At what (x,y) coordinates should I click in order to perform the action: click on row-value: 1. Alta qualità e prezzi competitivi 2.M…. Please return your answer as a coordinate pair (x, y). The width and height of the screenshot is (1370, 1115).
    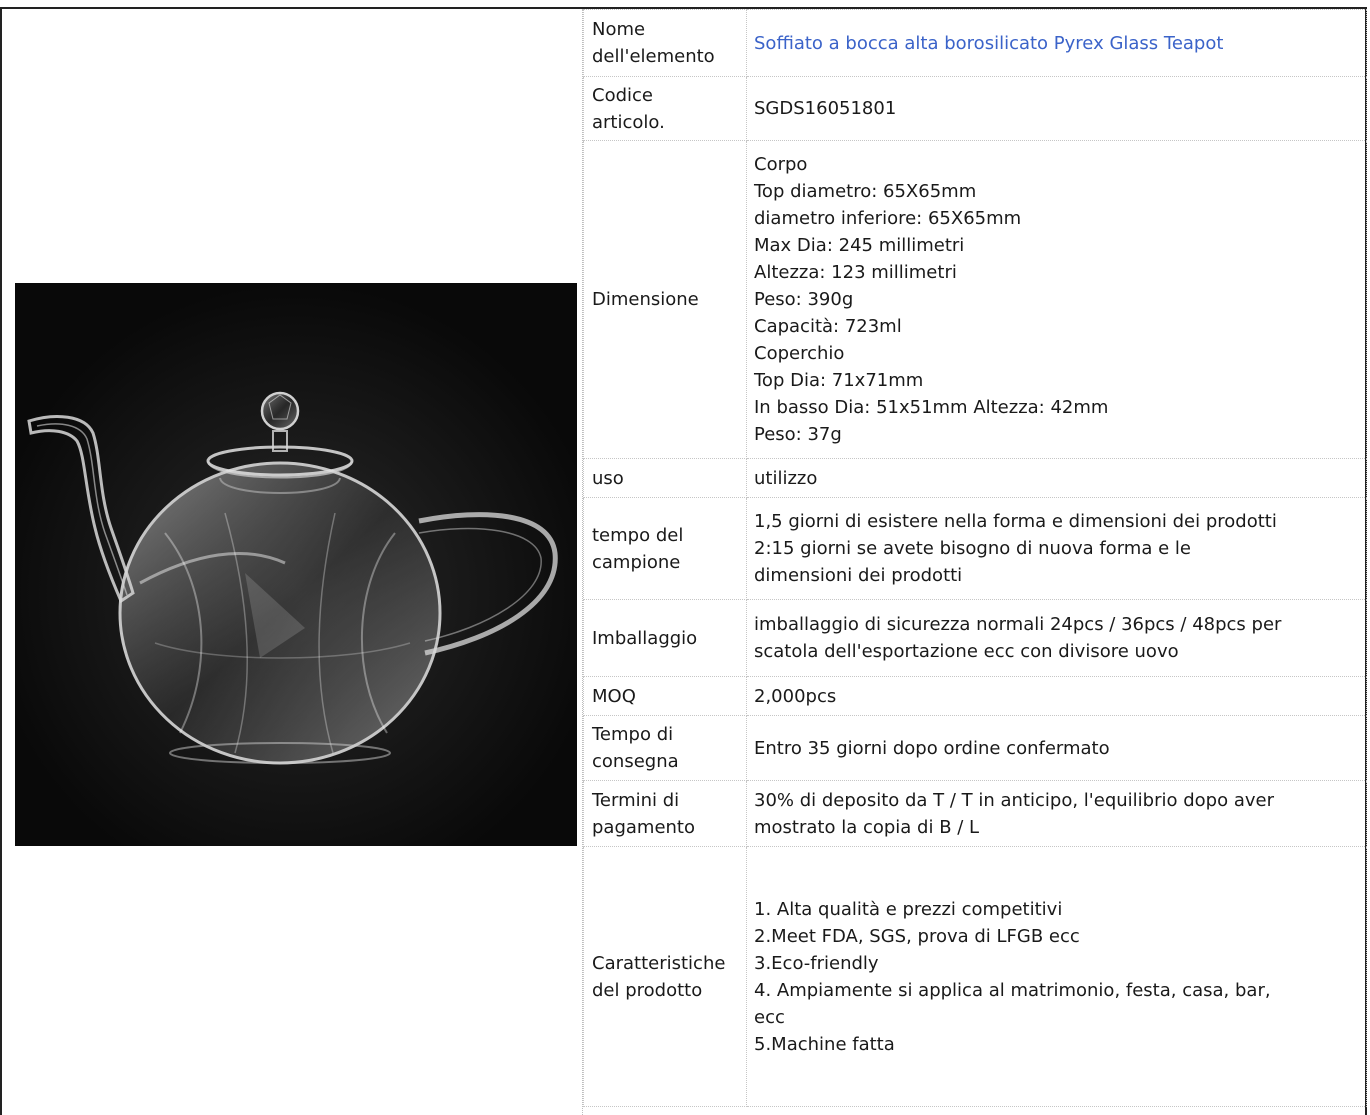
    Looking at the image, I should click on (1056, 976).